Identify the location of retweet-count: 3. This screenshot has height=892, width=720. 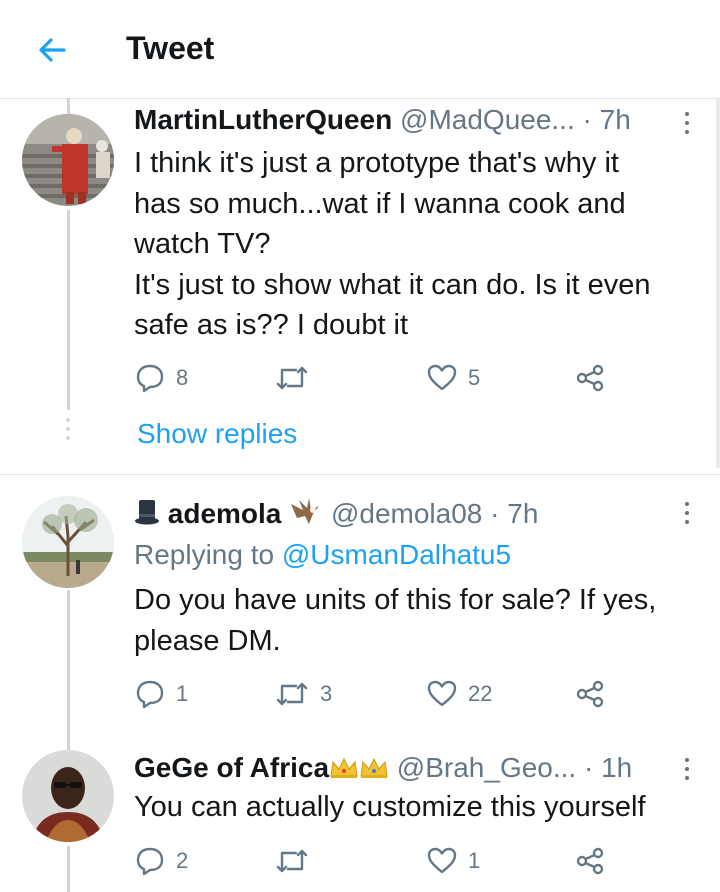
(326, 693).